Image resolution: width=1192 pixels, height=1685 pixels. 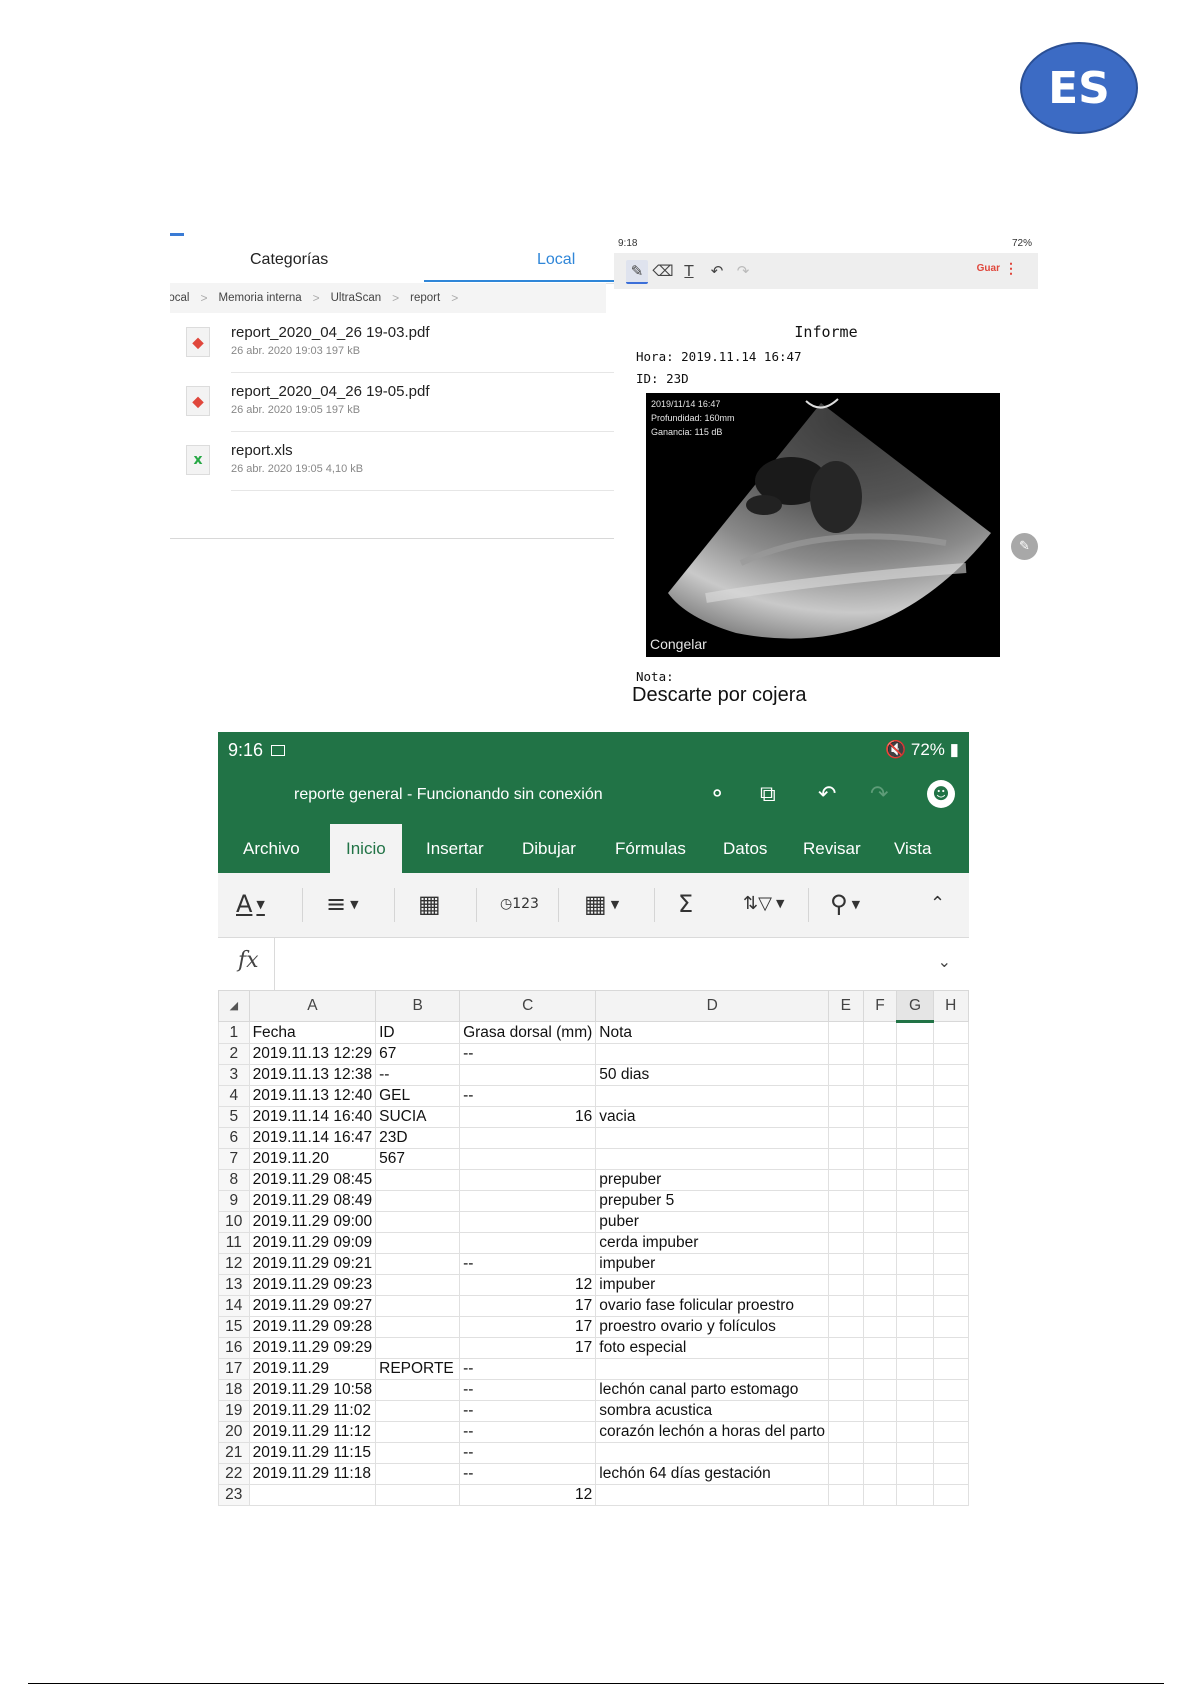 What do you see at coordinates (937, 904) in the screenshot?
I see `collapse-ribbon-icon: ⌃` at bounding box center [937, 904].